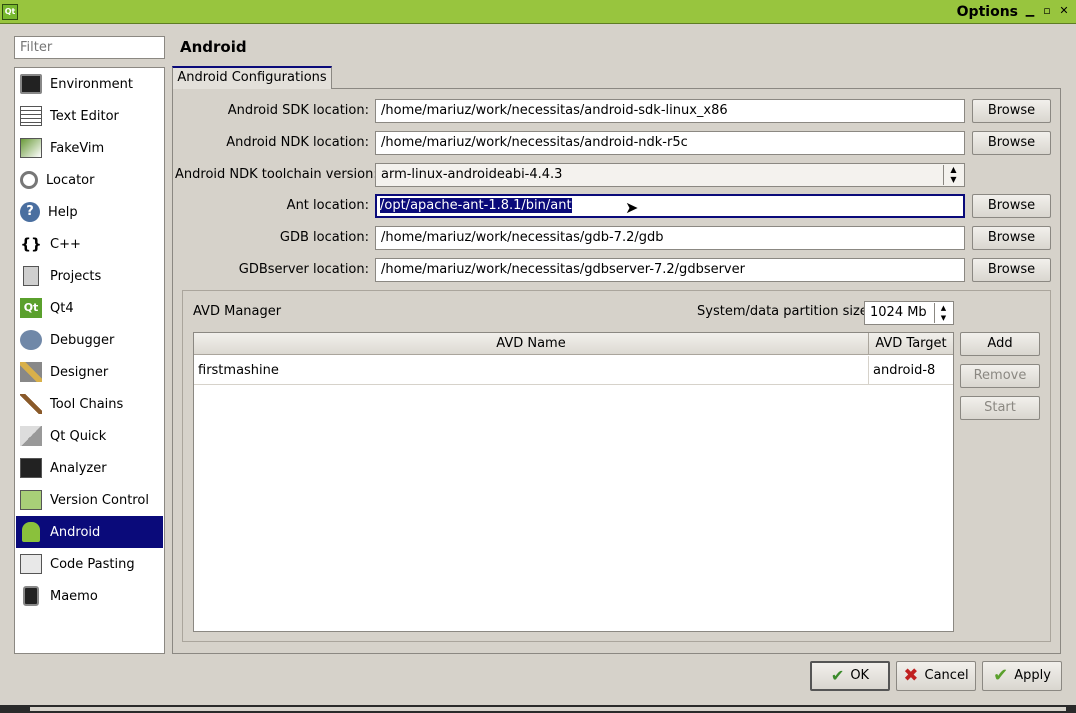  What do you see at coordinates (89, 212) in the screenshot?
I see `category-help: ? Help` at bounding box center [89, 212].